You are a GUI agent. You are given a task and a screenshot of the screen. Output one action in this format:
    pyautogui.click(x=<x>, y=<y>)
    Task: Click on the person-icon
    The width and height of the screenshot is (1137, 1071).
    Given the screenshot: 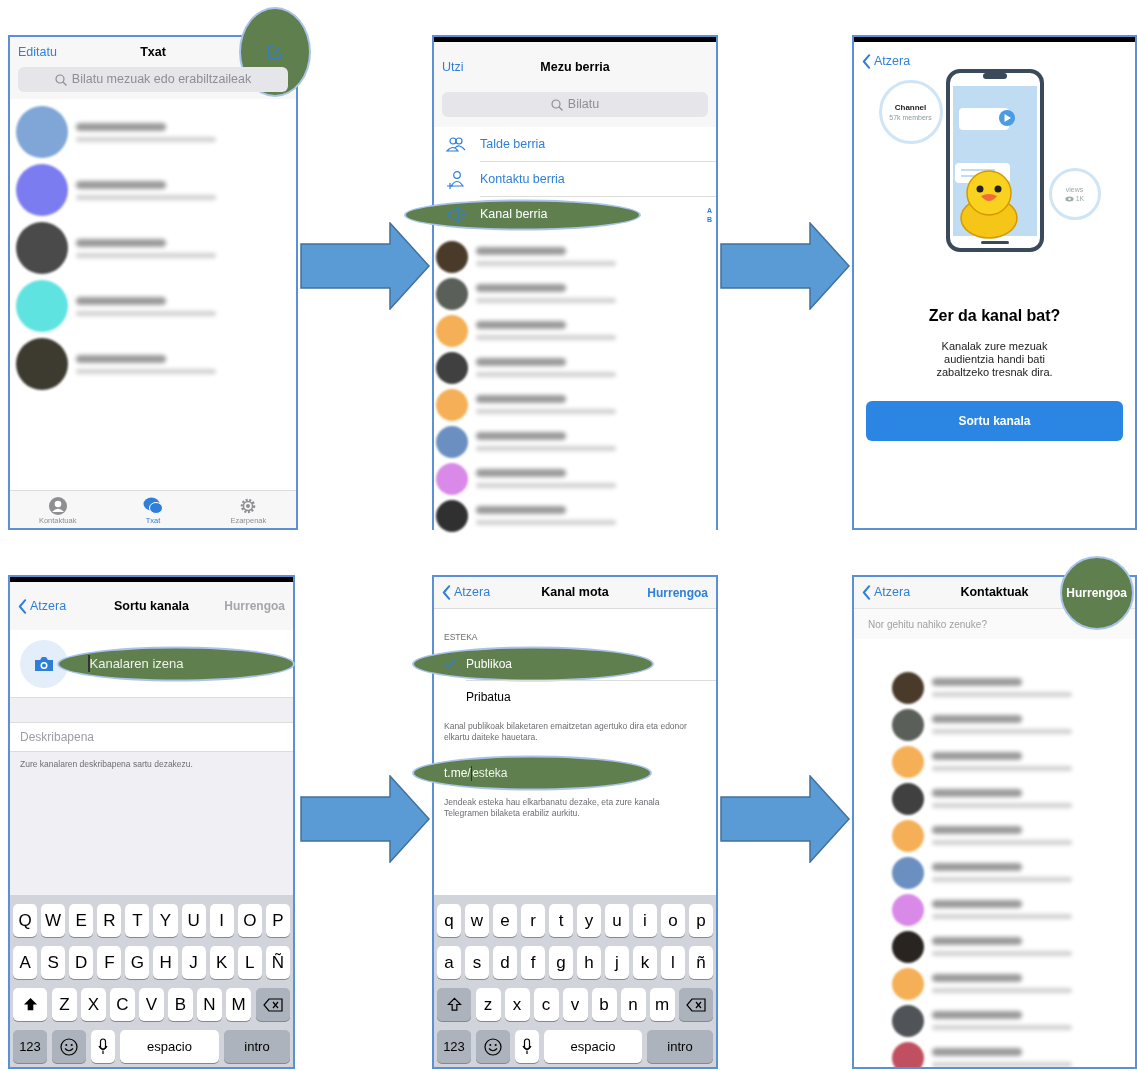 What is the action you would take?
    pyautogui.click(x=57, y=506)
    